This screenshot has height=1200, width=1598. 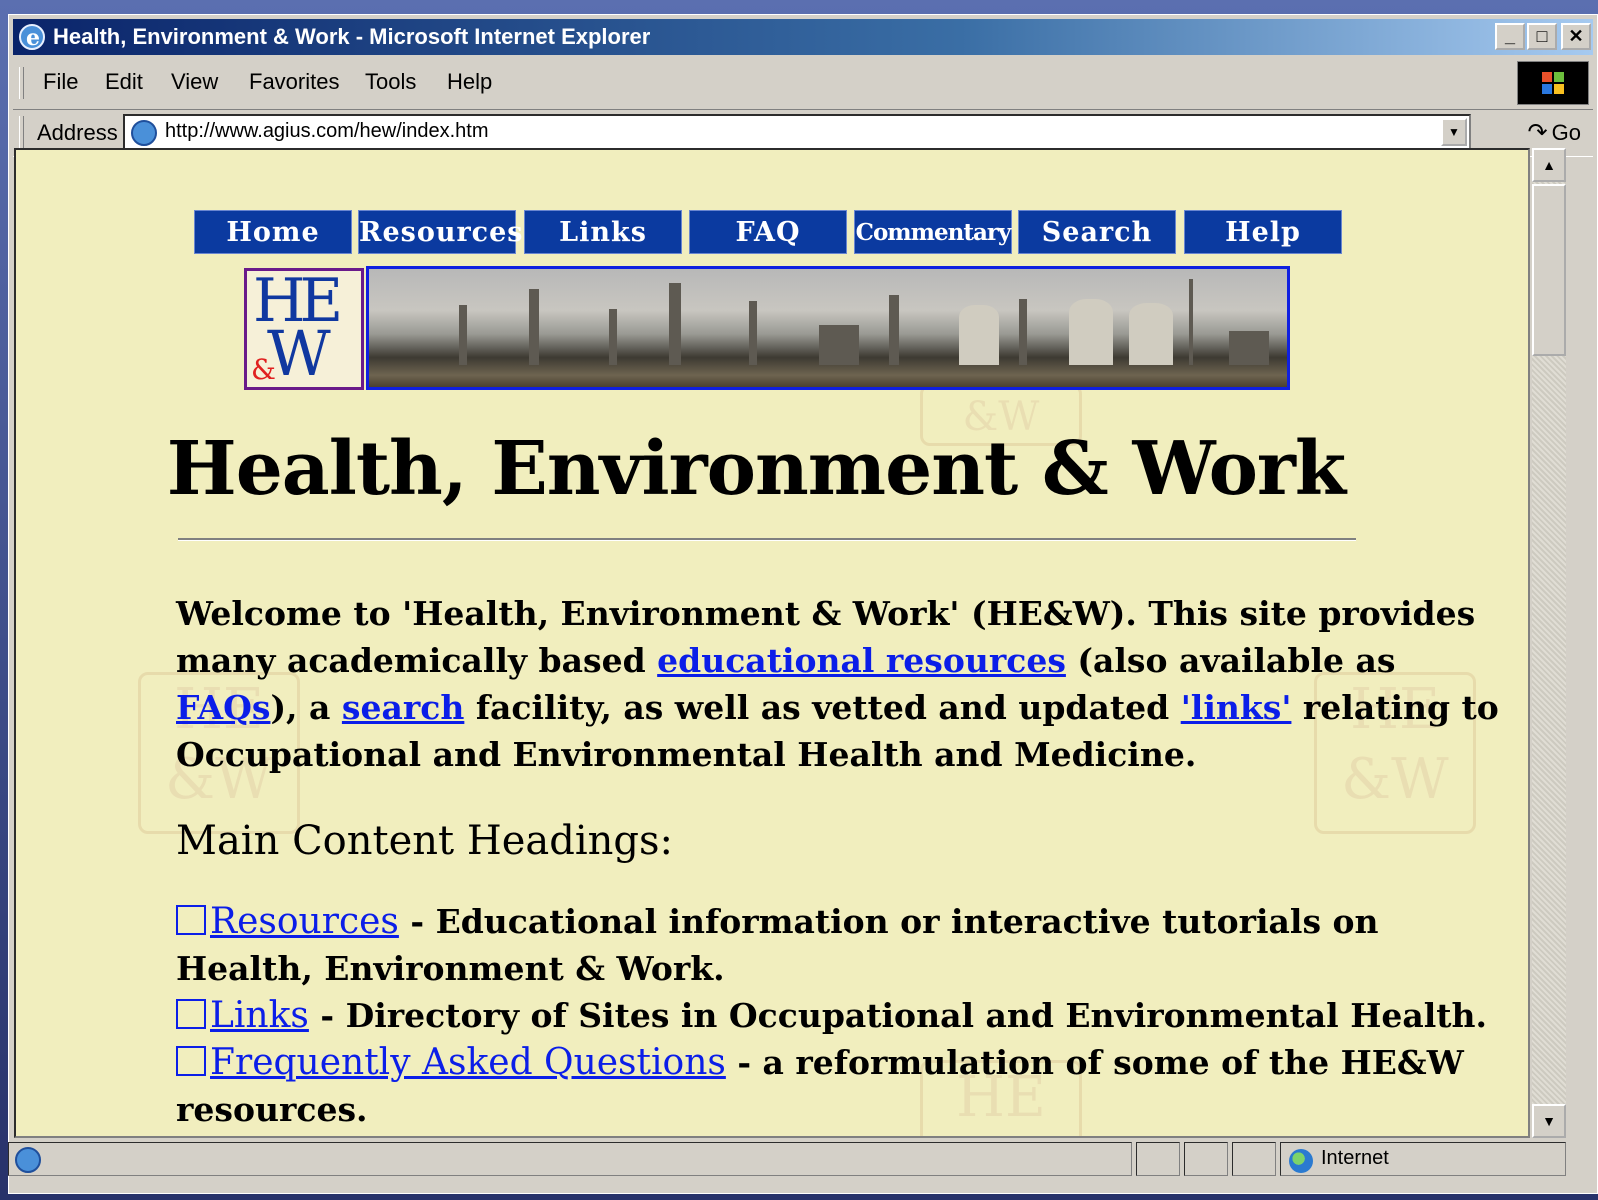 I want to click on title-divider, so click(x=767, y=539).